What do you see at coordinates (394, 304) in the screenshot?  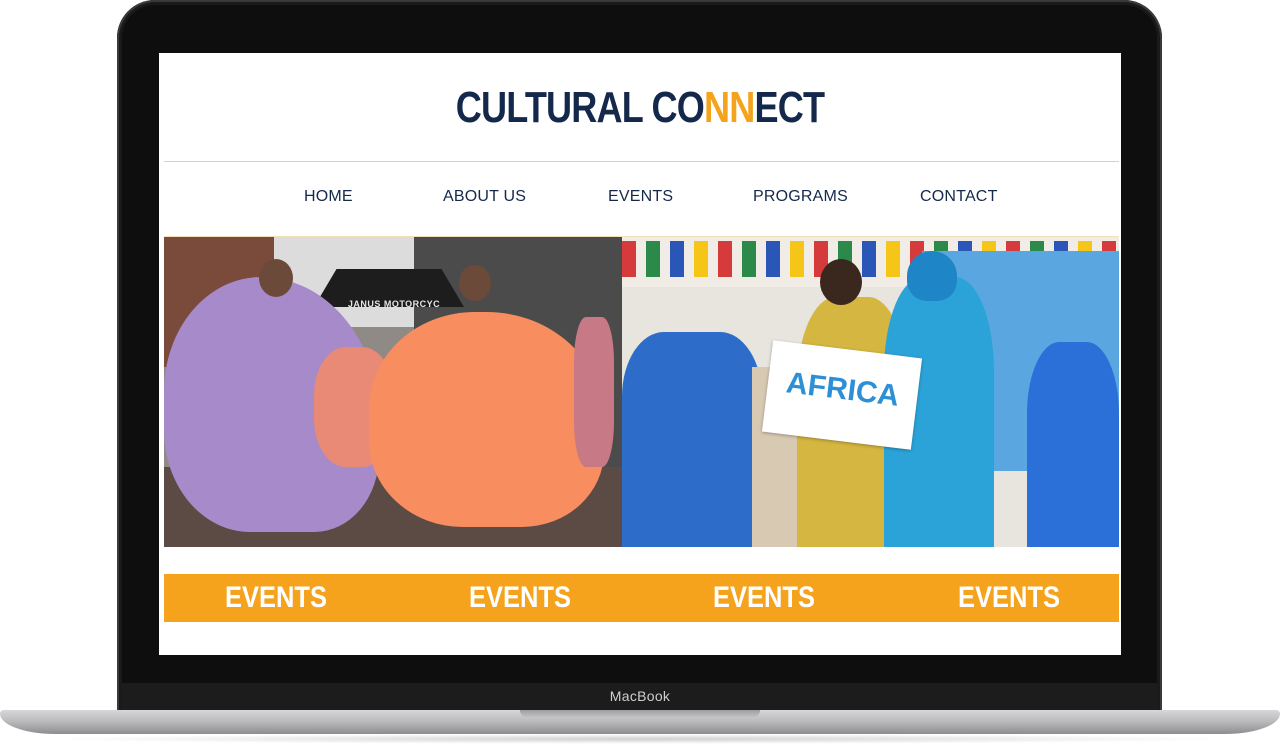 I see `tent-sign: JANUS MOTORCYC` at bounding box center [394, 304].